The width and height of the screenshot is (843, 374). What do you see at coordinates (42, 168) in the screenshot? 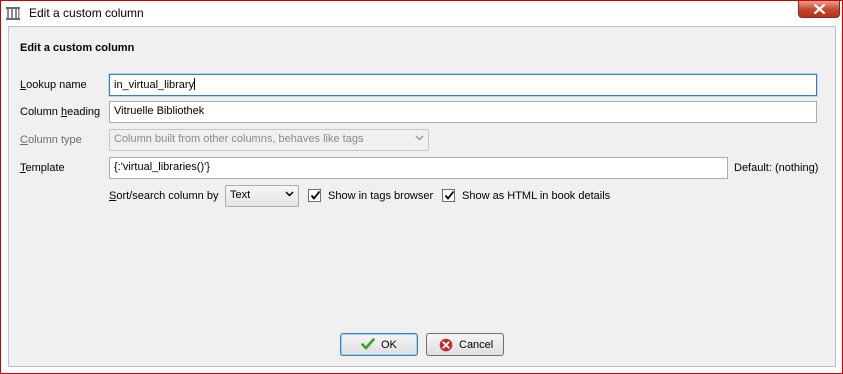
I see `template-label: Template` at bounding box center [42, 168].